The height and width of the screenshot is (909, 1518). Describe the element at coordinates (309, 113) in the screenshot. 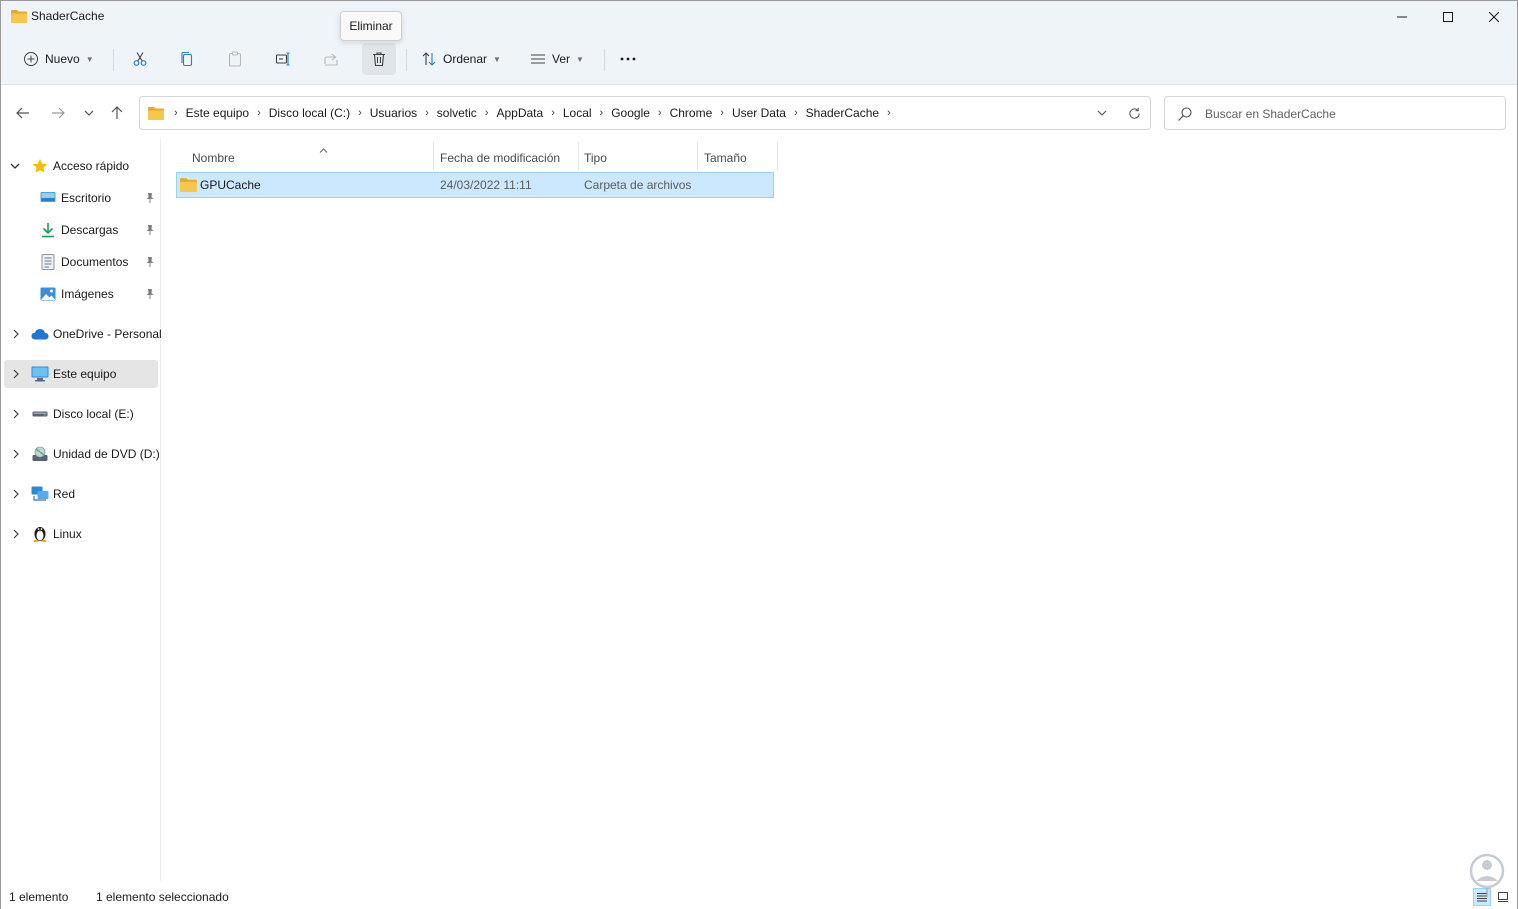

I see `breadcrumb-item: Disco local (C:)` at that location.